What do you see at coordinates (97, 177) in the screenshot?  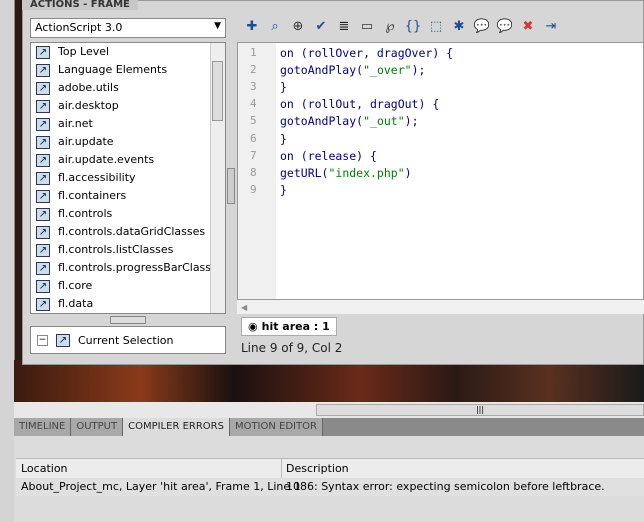 I see `toolbox-item-label: fl.accessibility` at bounding box center [97, 177].